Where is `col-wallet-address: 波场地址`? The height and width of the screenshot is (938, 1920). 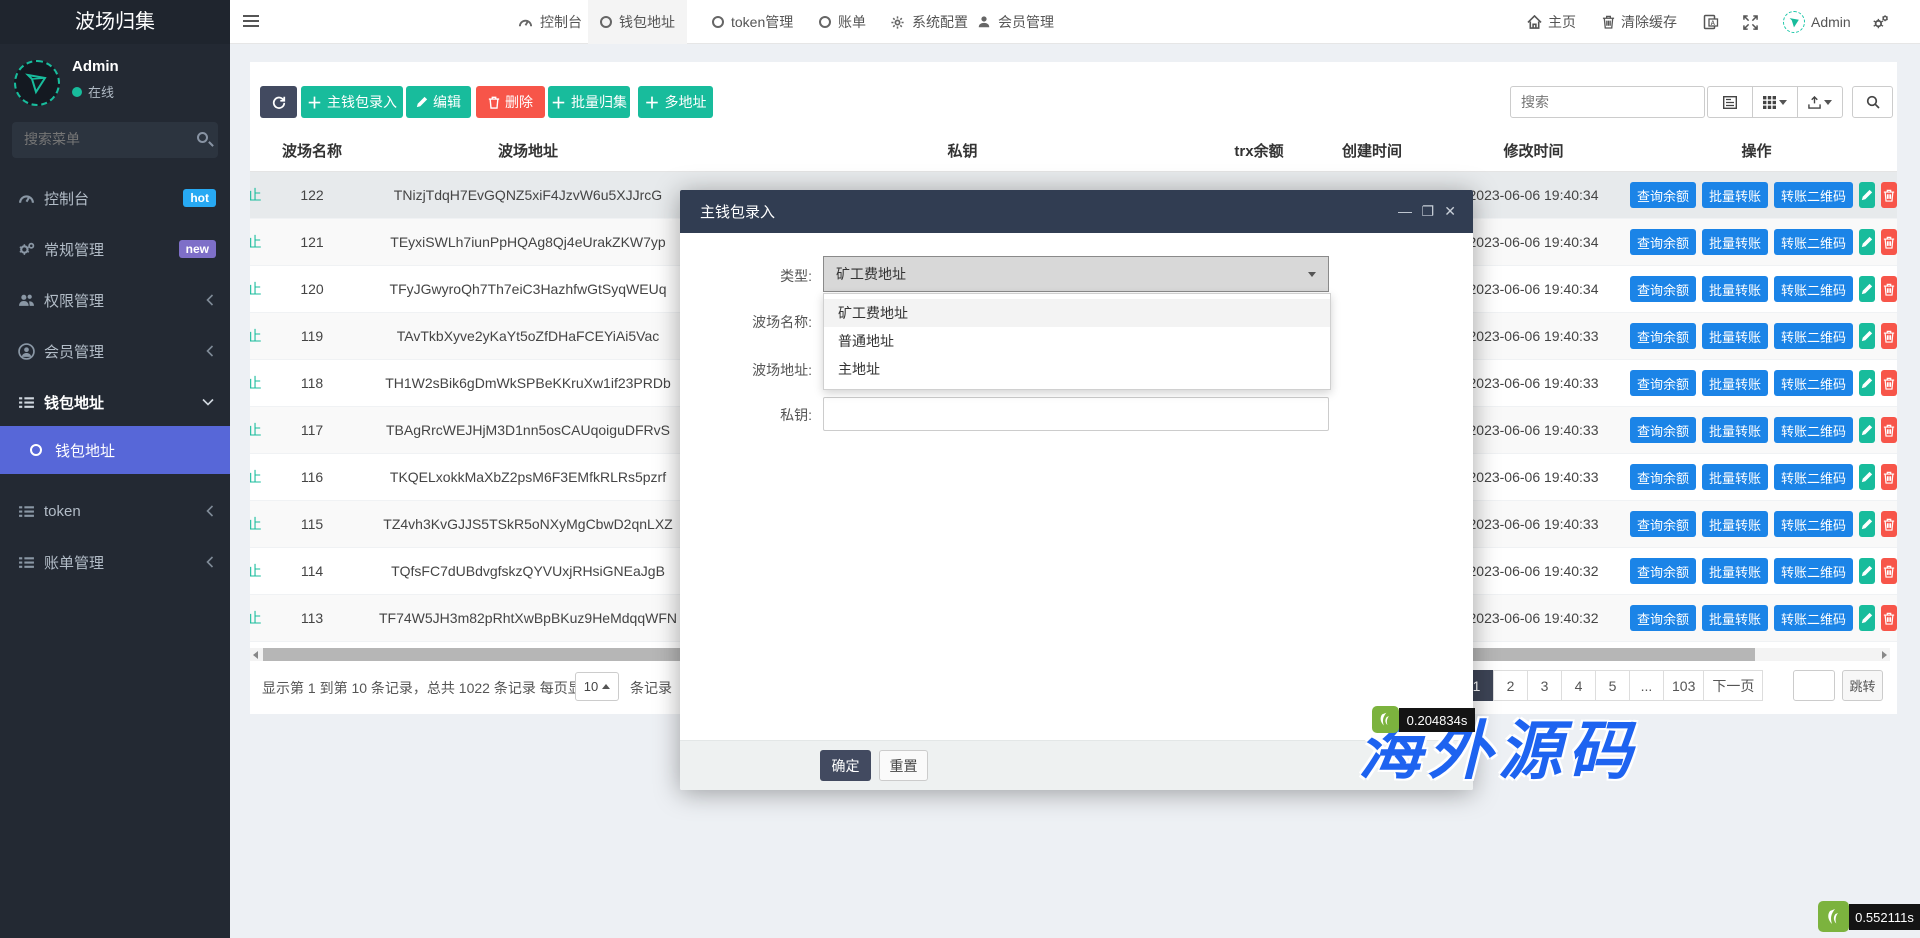 col-wallet-address: 波场地址 is located at coordinates (528, 150).